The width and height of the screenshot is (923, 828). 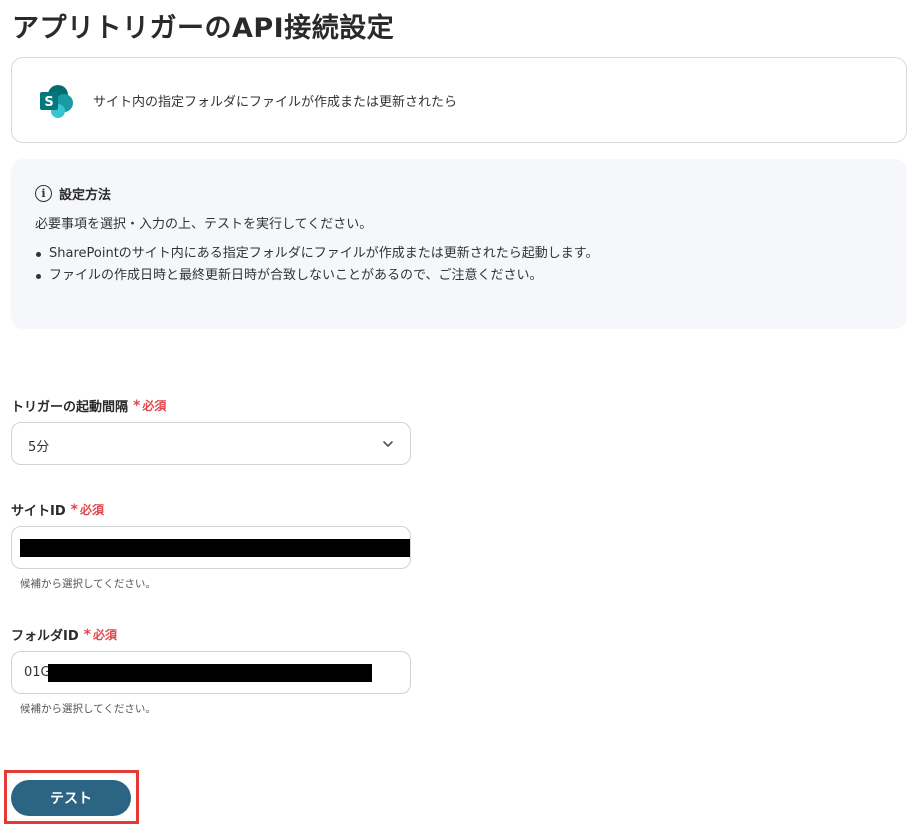 What do you see at coordinates (211, 443) in the screenshot?
I see `interval-select: 5分` at bounding box center [211, 443].